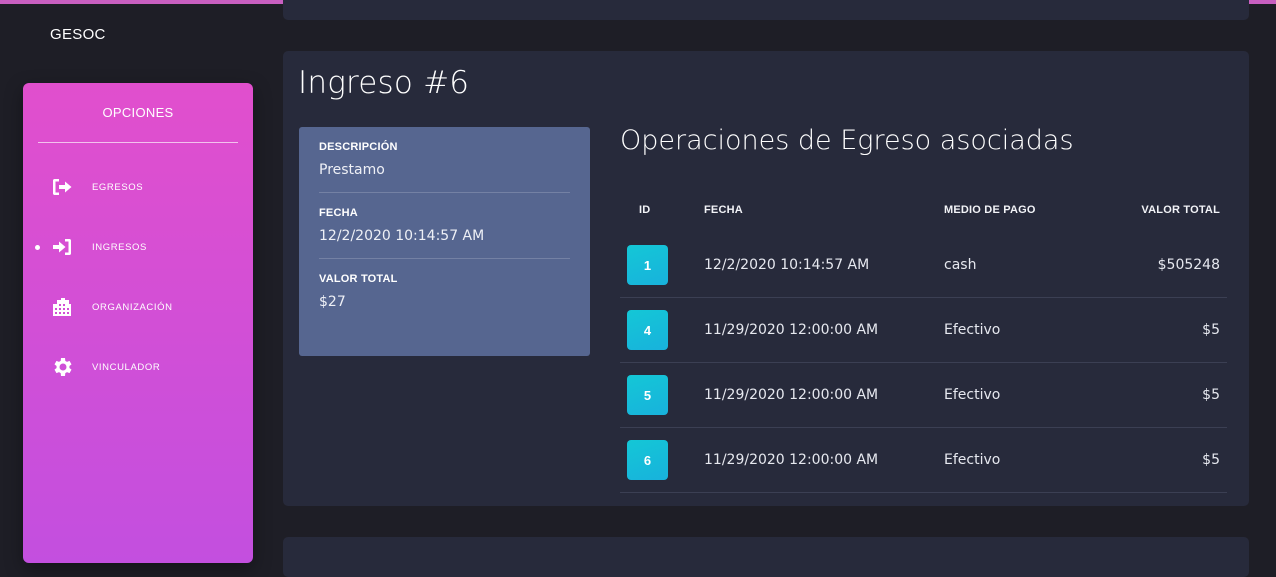  What do you see at coordinates (847, 140) in the screenshot?
I see `operaciones-title: Operaciones de Egreso asociadas` at bounding box center [847, 140].